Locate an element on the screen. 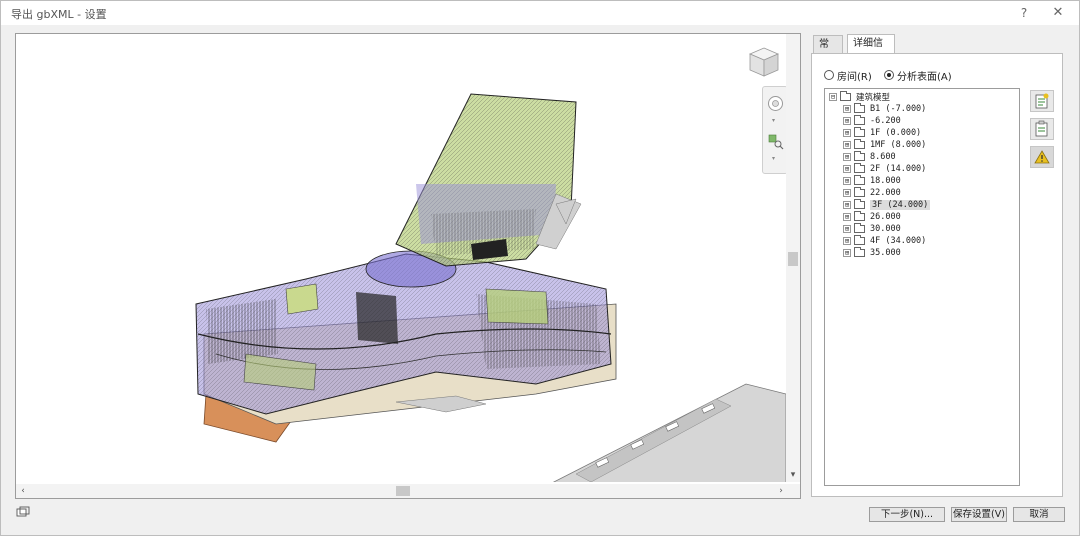 This screenshot has height=536, width=1080. site-ground-slab is located at coordinates (669, 432).